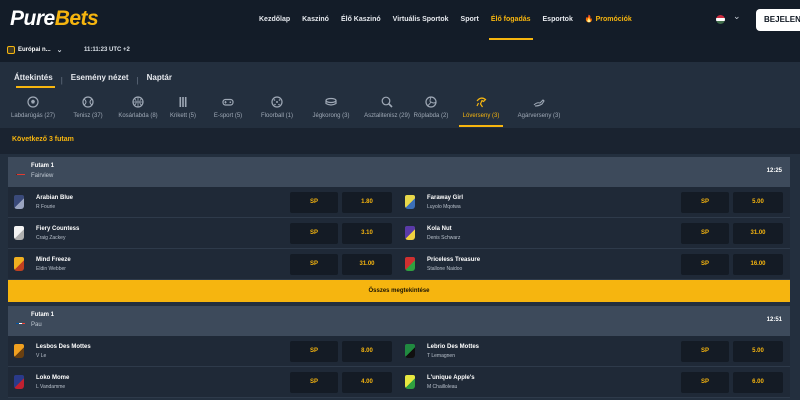  Describe the element at coordinates (774, 320) in the screenshot. I see `race-time: 12:51` at that location.